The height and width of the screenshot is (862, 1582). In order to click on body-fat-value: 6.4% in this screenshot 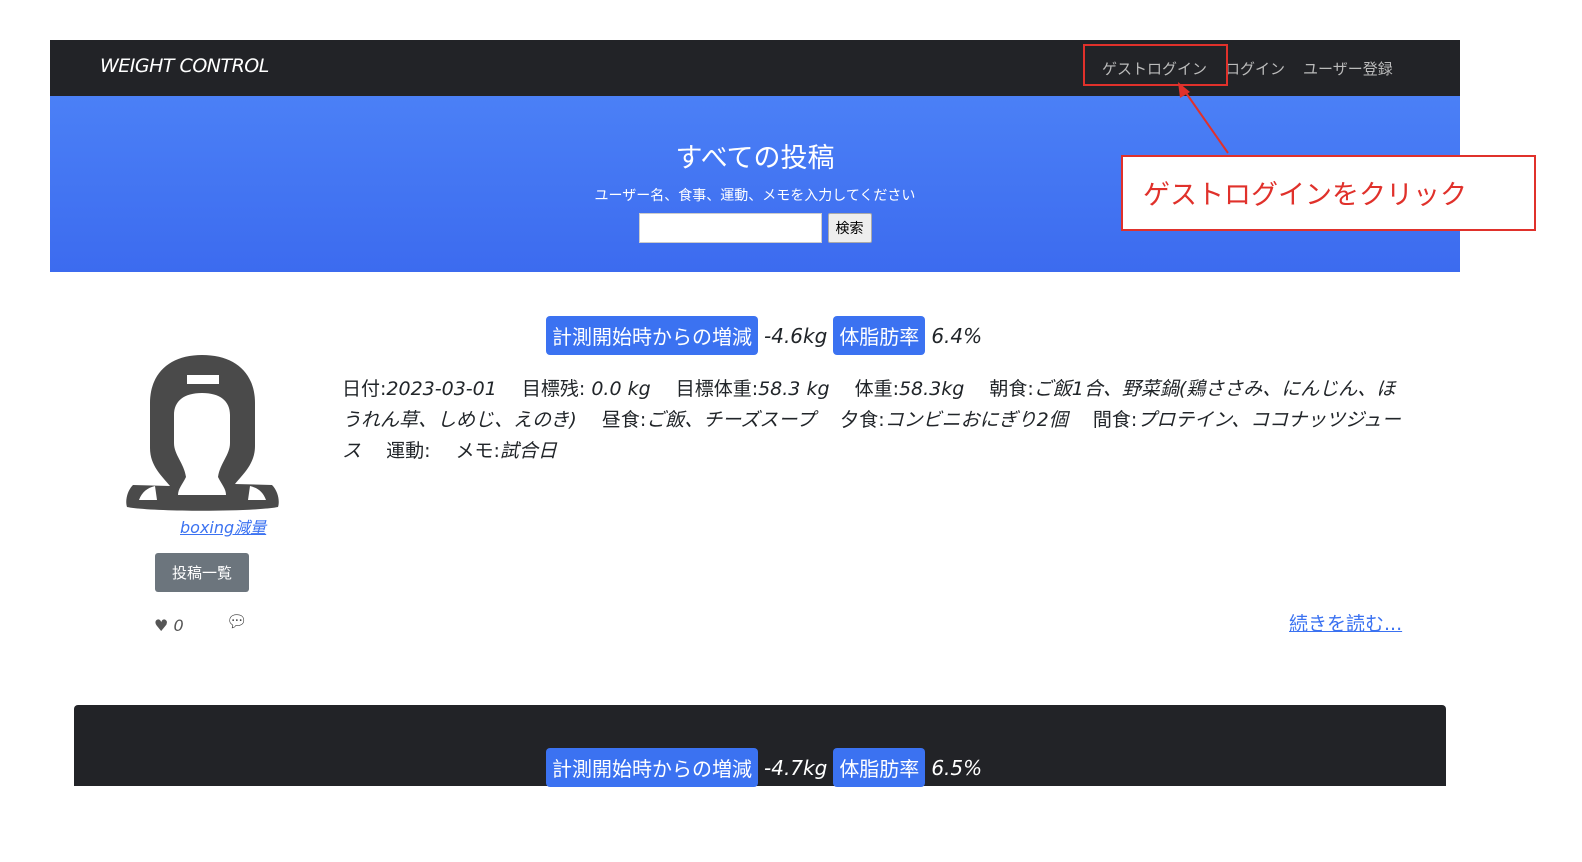, I will do `click(957, 335)`.